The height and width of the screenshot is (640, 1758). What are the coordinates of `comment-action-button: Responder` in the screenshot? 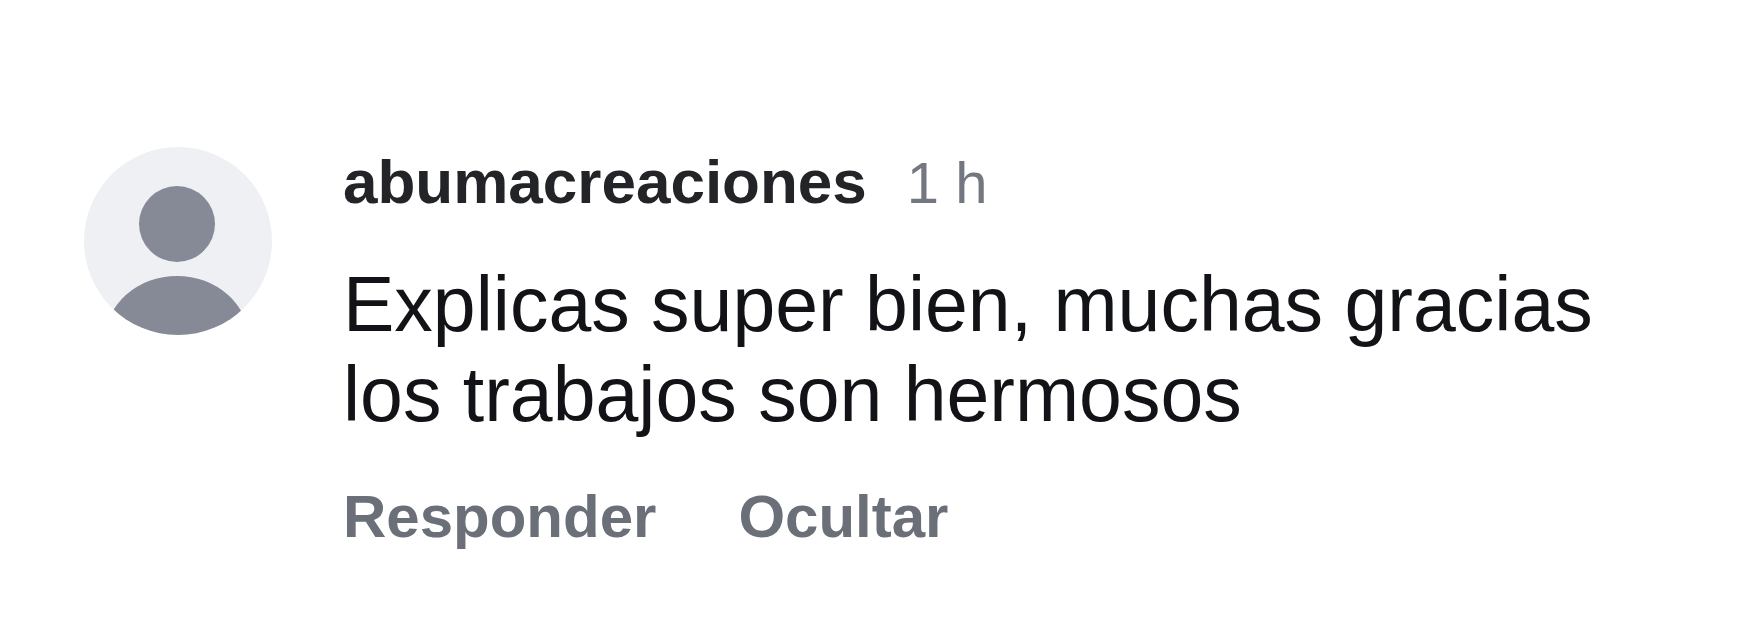 It's located at (500, 517).